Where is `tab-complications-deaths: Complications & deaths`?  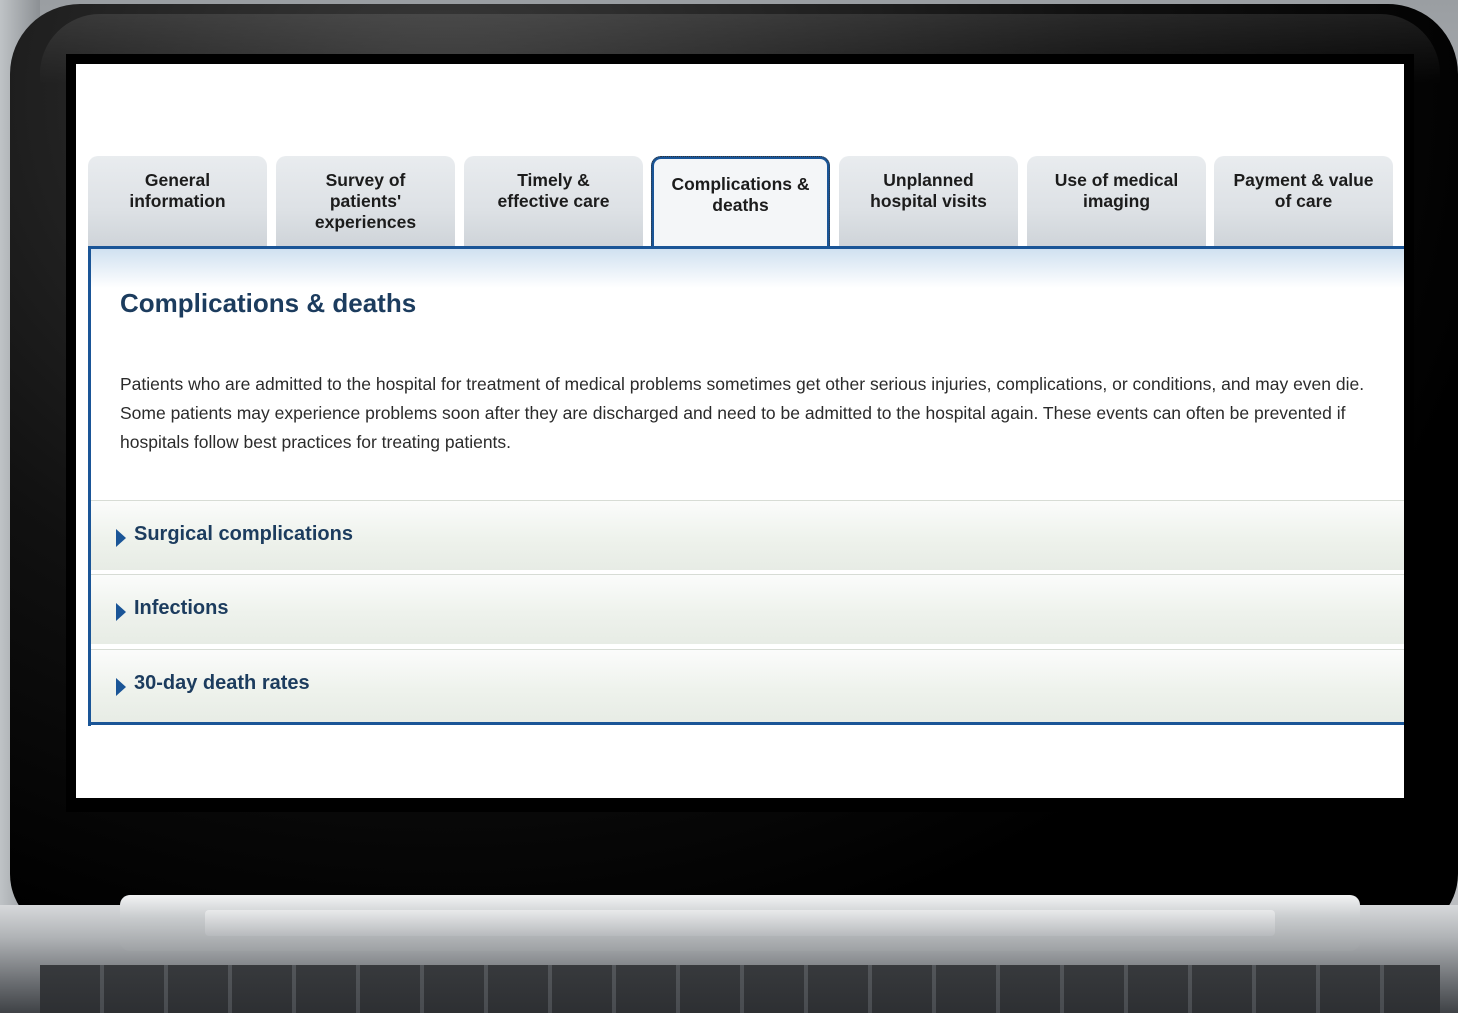
tab-complications-deaths: Complications & deaths is located at coordinates (740, 204).